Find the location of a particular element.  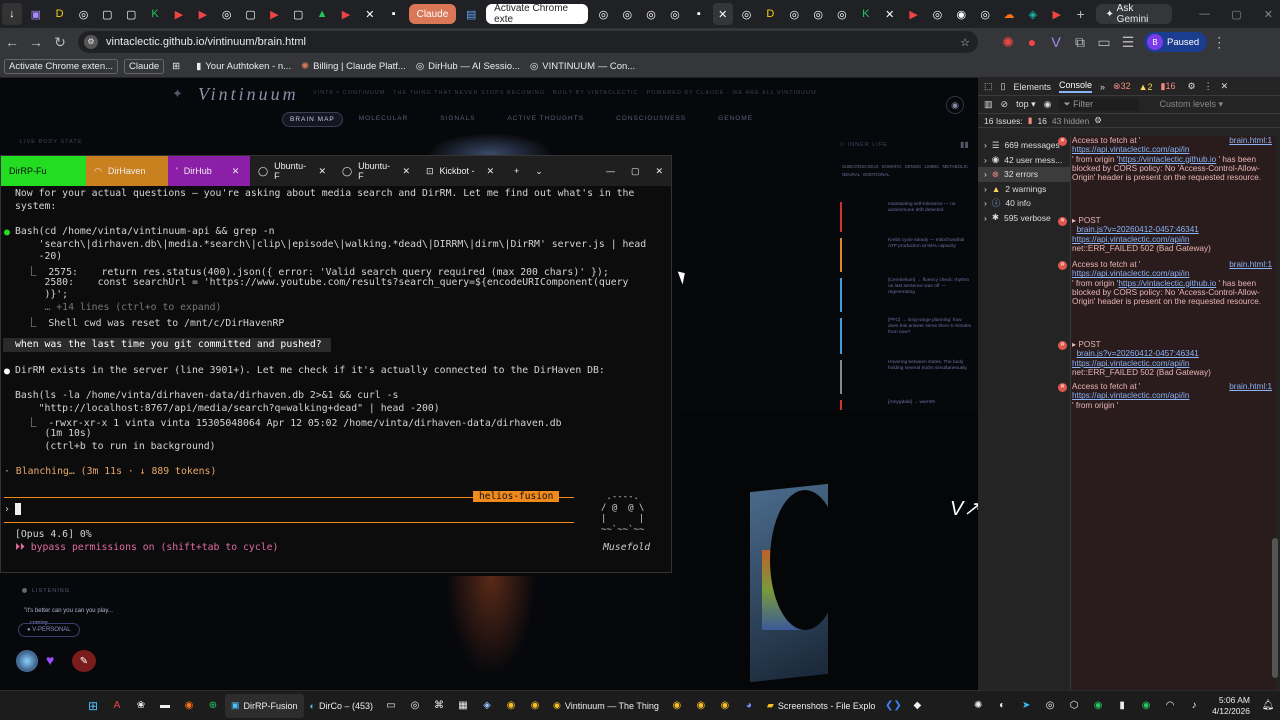

text-cursor is located at coordinates (18, 509).